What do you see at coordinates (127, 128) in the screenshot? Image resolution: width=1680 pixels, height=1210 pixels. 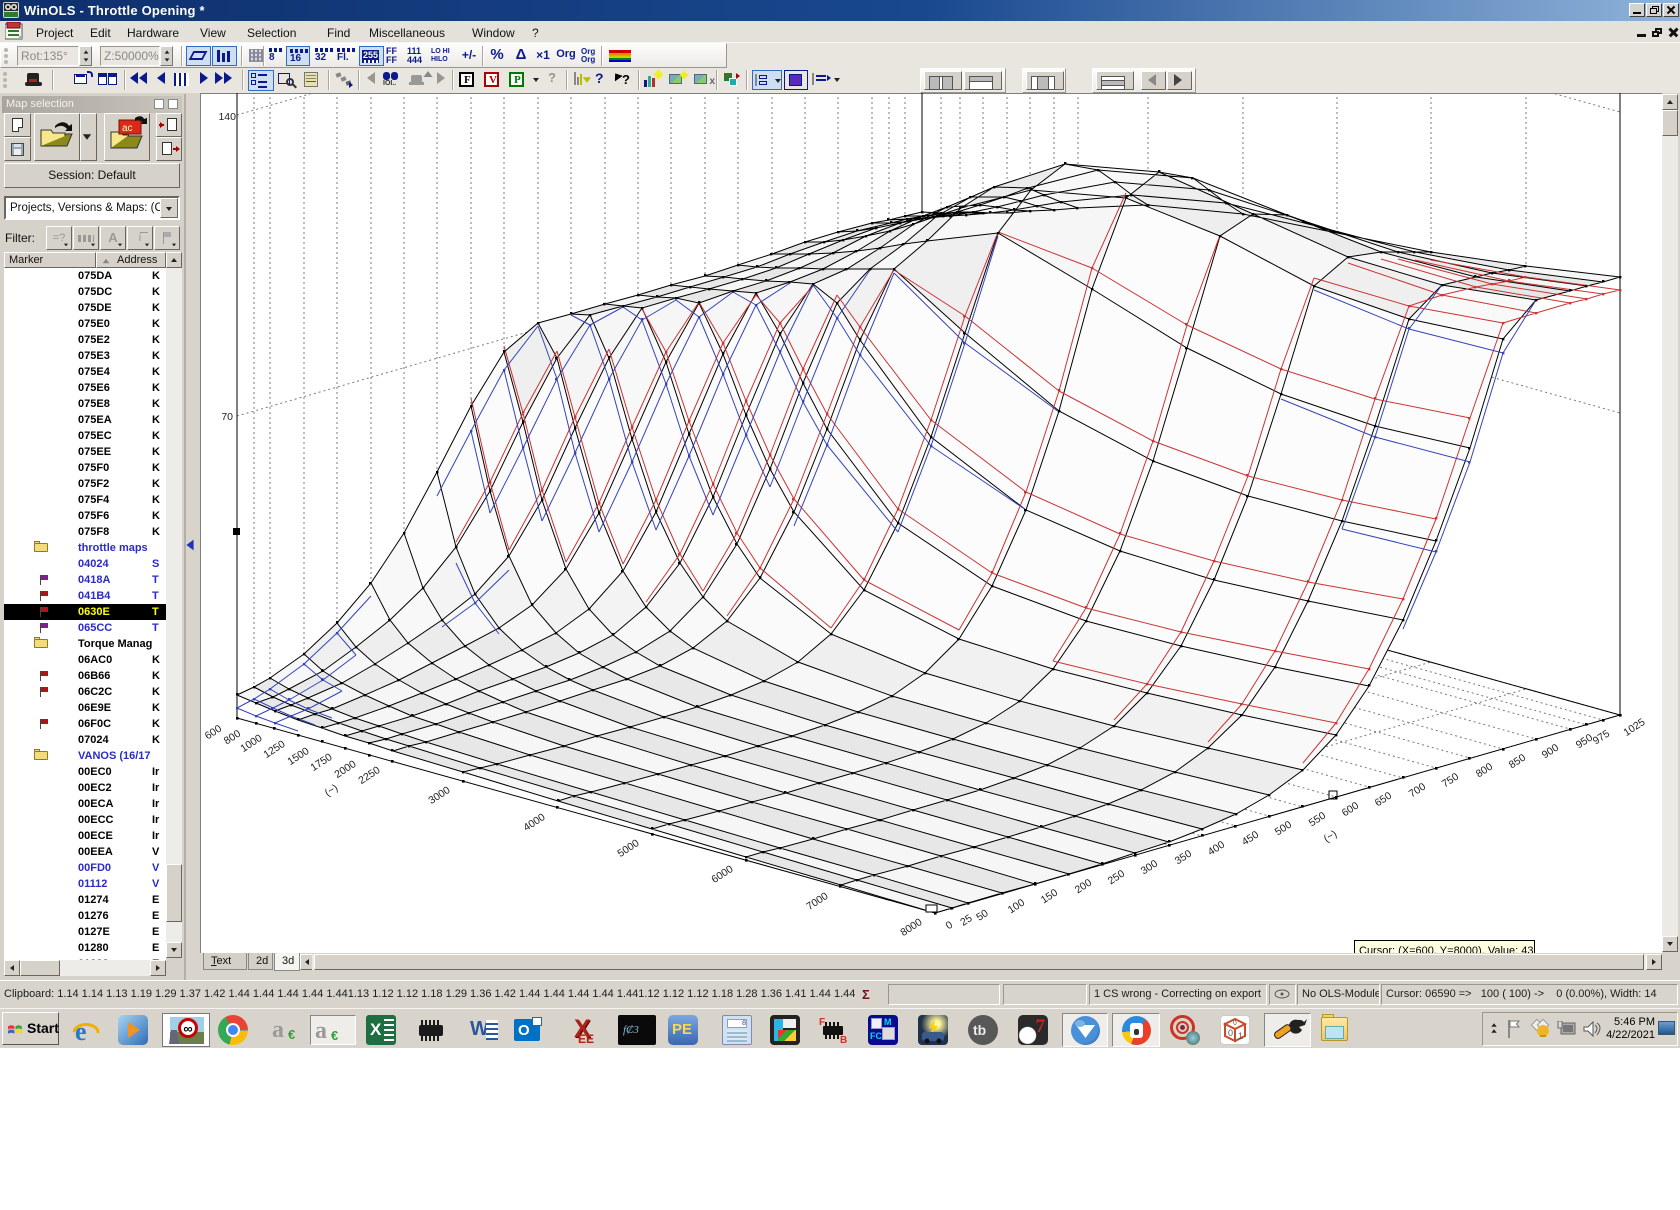 I see `svg-text: ac` at bounding box center [127, 128].